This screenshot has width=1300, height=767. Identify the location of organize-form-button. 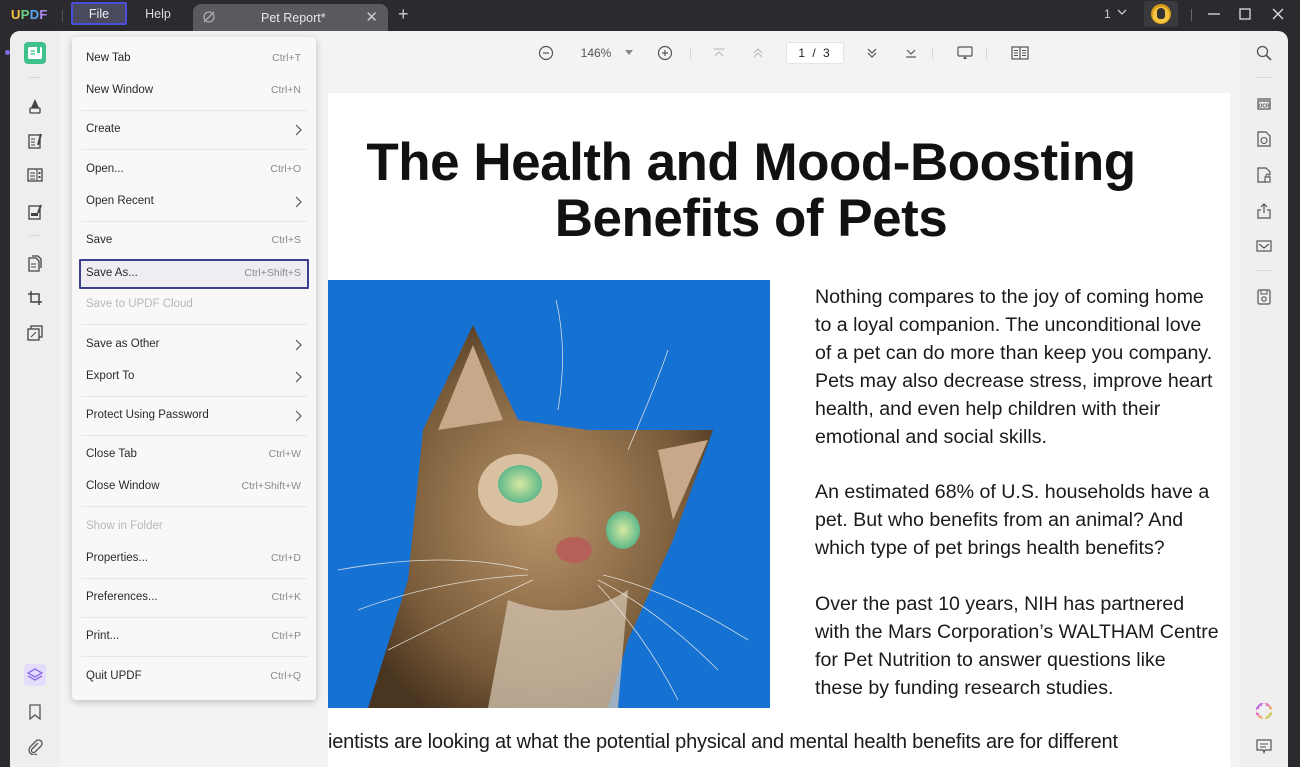
(35, 175).